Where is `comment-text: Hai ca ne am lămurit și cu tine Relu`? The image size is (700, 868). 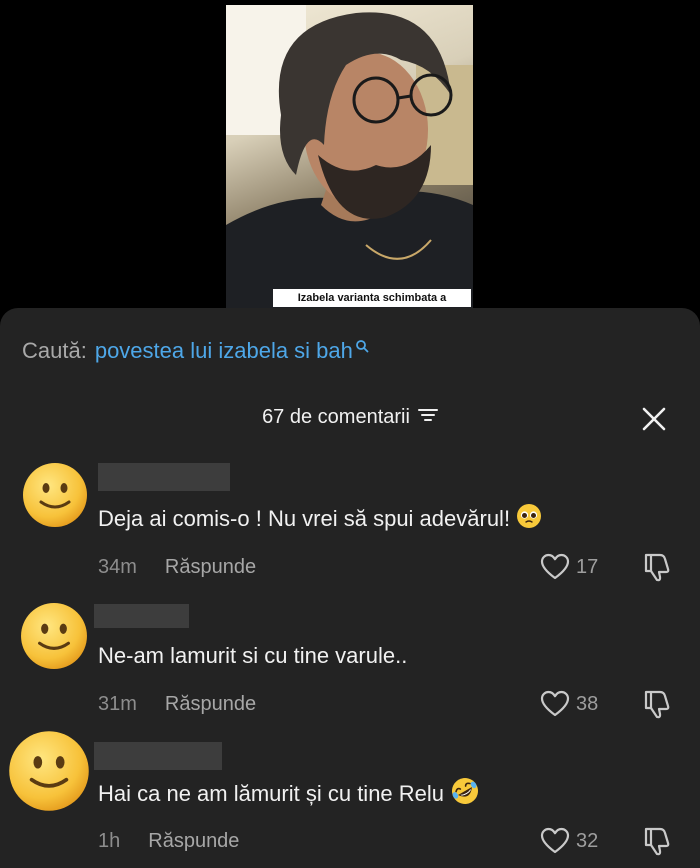 comment-text: Hai ca ne am lămurit și cu tine Relu is located at coordinates (289, 794).